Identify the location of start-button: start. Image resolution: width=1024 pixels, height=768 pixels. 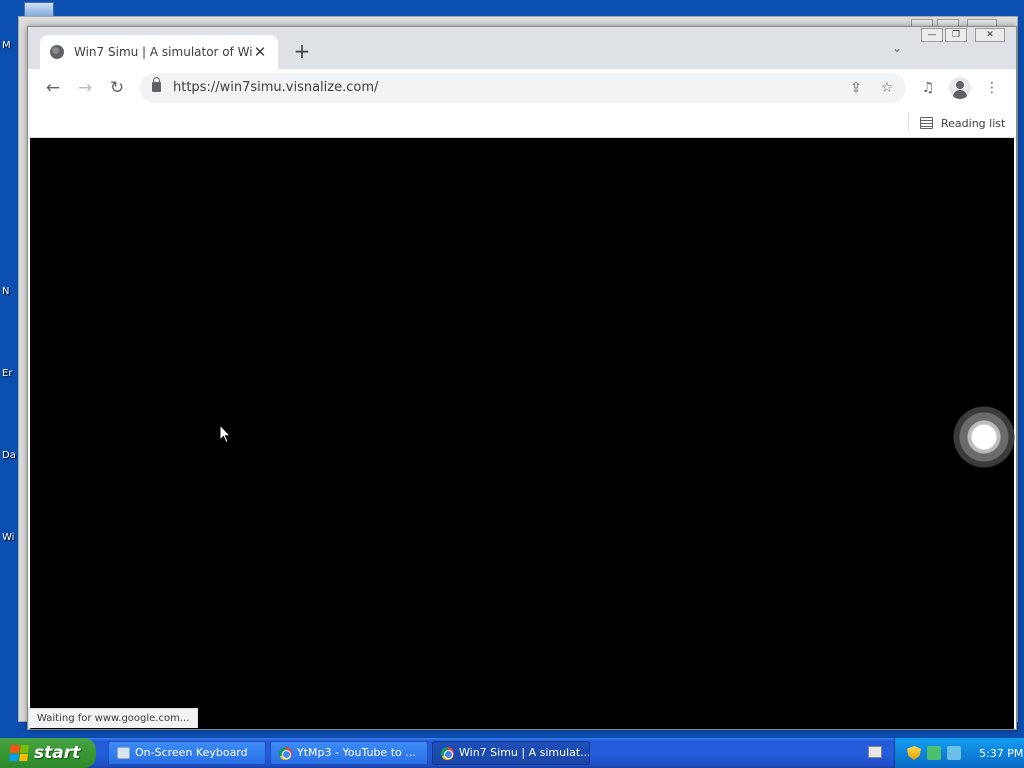
(48, 753).